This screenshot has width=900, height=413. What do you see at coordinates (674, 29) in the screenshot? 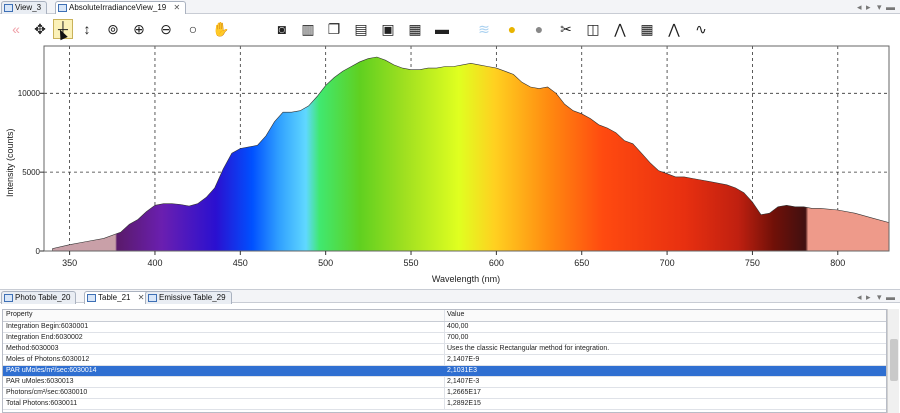
I see `spectrum-icon: ⋀` at bounding box center [674, 29].